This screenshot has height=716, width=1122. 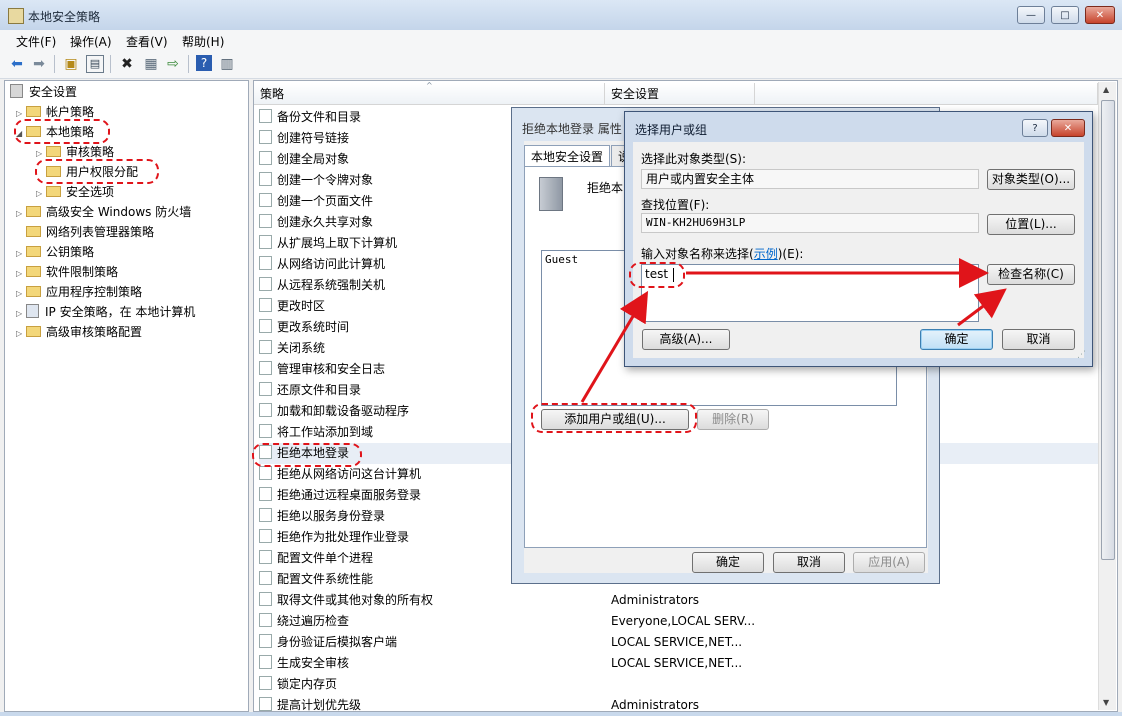 I want to click on arrow-to-name-input, so click(x=614, y=346).